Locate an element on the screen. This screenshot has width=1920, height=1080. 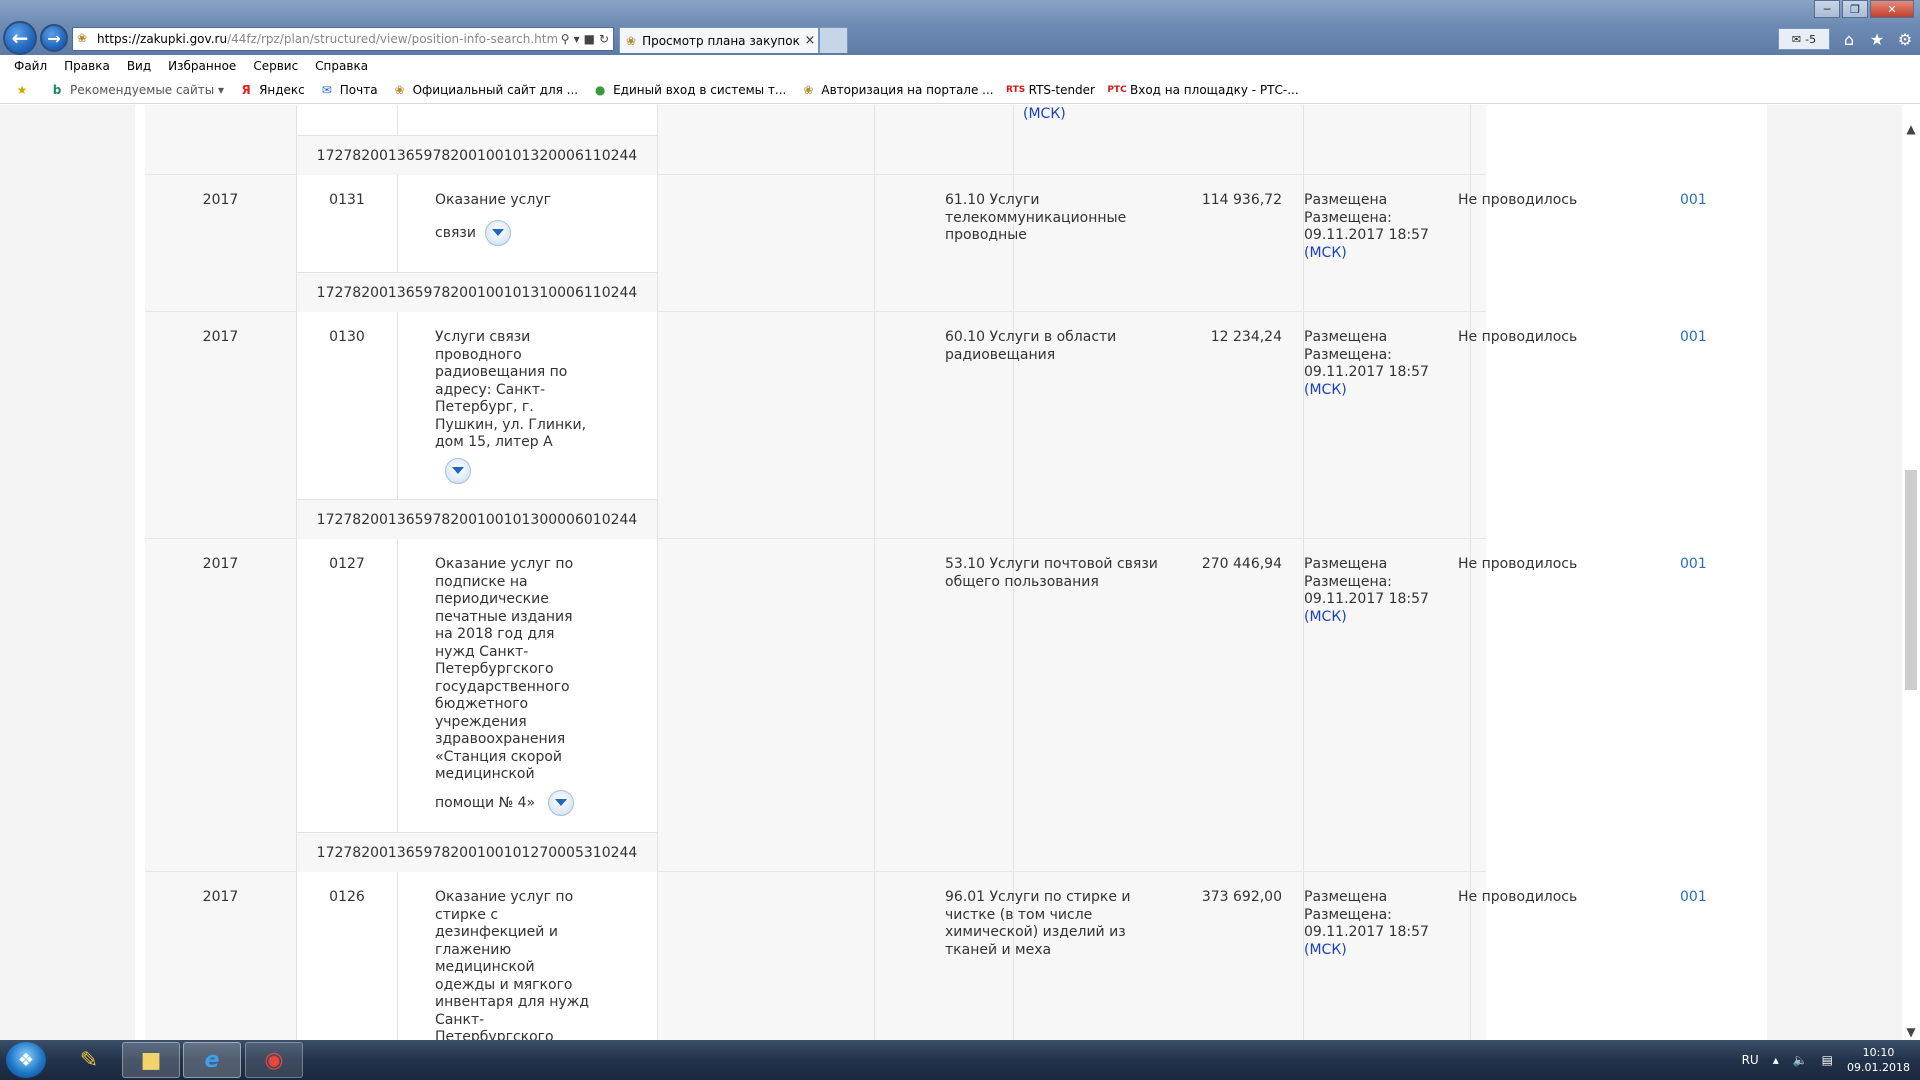
taskbar-app-explorer: ■ is located at coordinates (151, 1060).